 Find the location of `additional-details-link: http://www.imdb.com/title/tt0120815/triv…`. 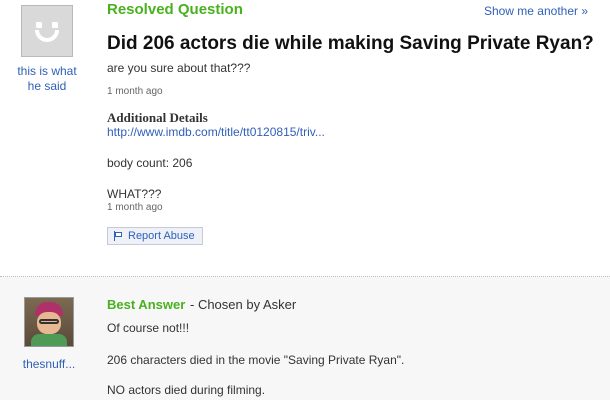

additional-details-link: http://www.imdb.com/title/tt0120815/triv… is located at coordinates (216, 132).